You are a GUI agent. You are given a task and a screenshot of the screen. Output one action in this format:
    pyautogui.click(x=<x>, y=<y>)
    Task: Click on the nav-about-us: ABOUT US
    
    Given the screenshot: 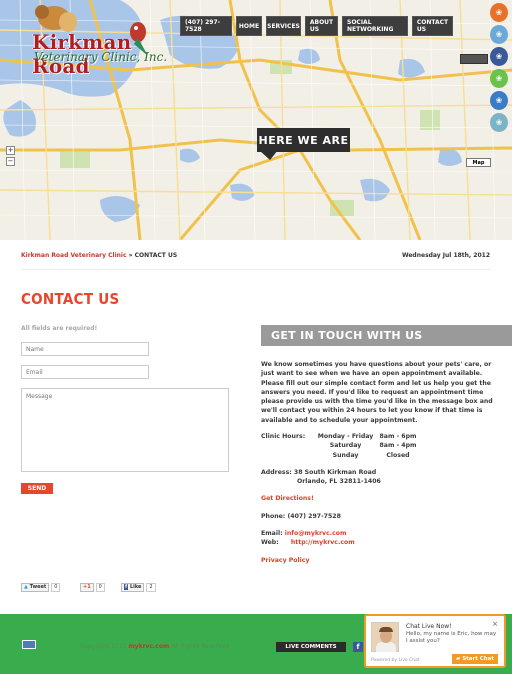 What is the action you would take?
    pyautogui.click(x=321, y=26)
    